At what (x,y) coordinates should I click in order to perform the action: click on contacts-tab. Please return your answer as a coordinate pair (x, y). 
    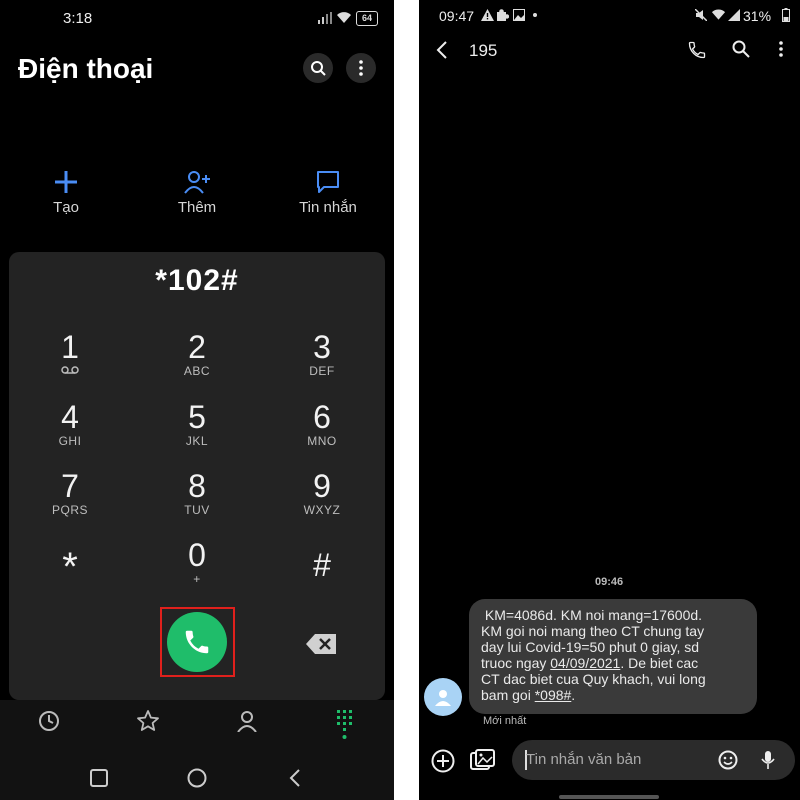
    Looking at the image, I should click on (247, 721).